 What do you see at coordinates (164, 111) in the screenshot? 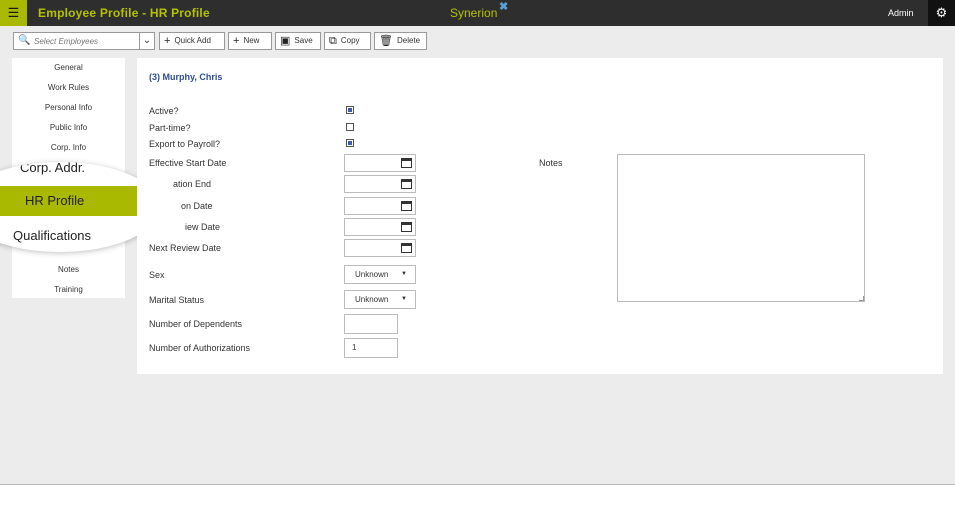
I see `active-label: Active?` at bounding box center [164, 111].